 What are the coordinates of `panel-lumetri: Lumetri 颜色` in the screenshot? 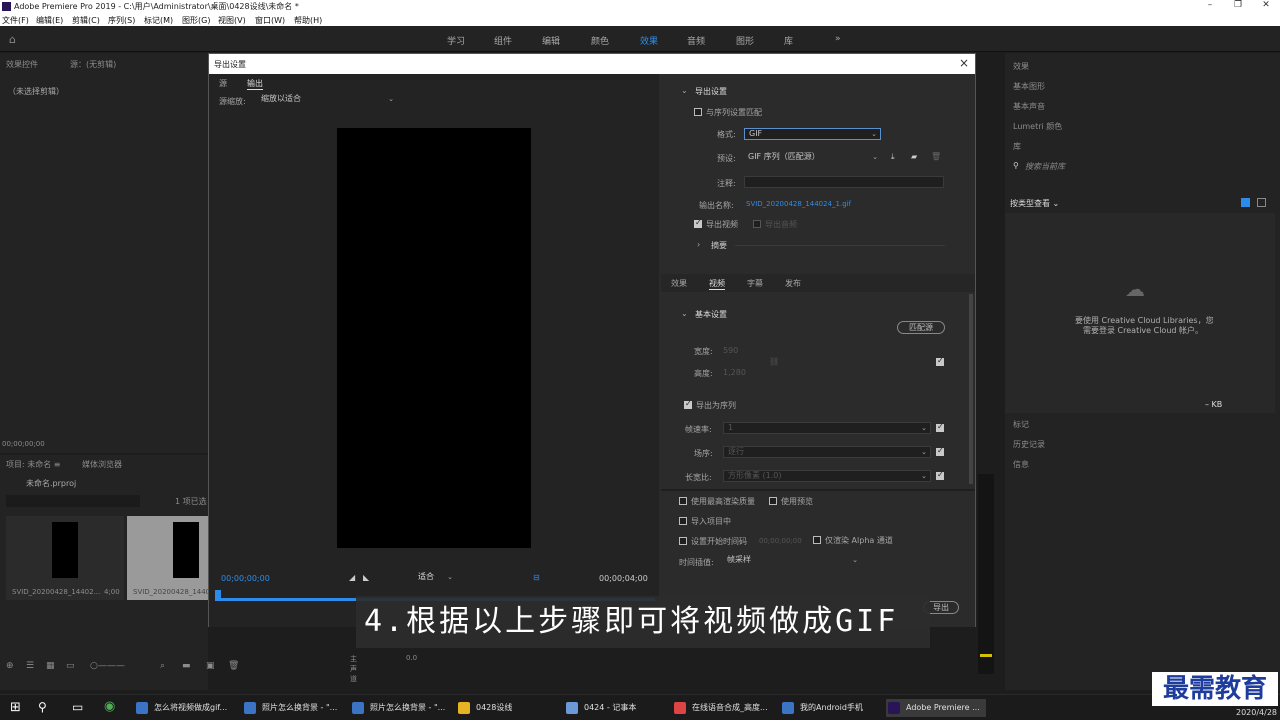 It's located at (1037, 126).